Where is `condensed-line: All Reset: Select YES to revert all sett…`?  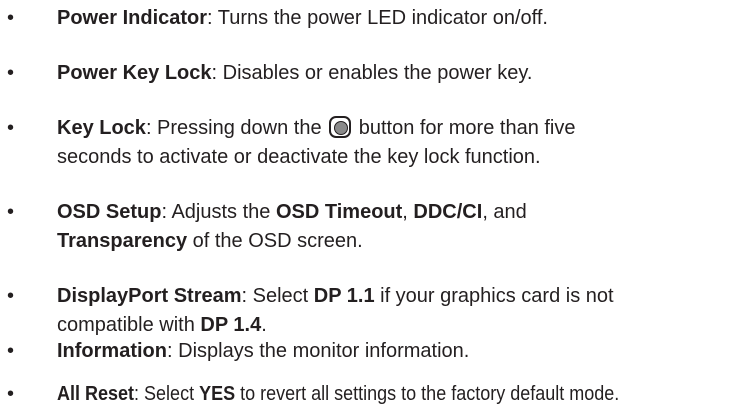
condensed-line: All Reset: Select YES to revert all sett… is located at coordinates (338, 394).